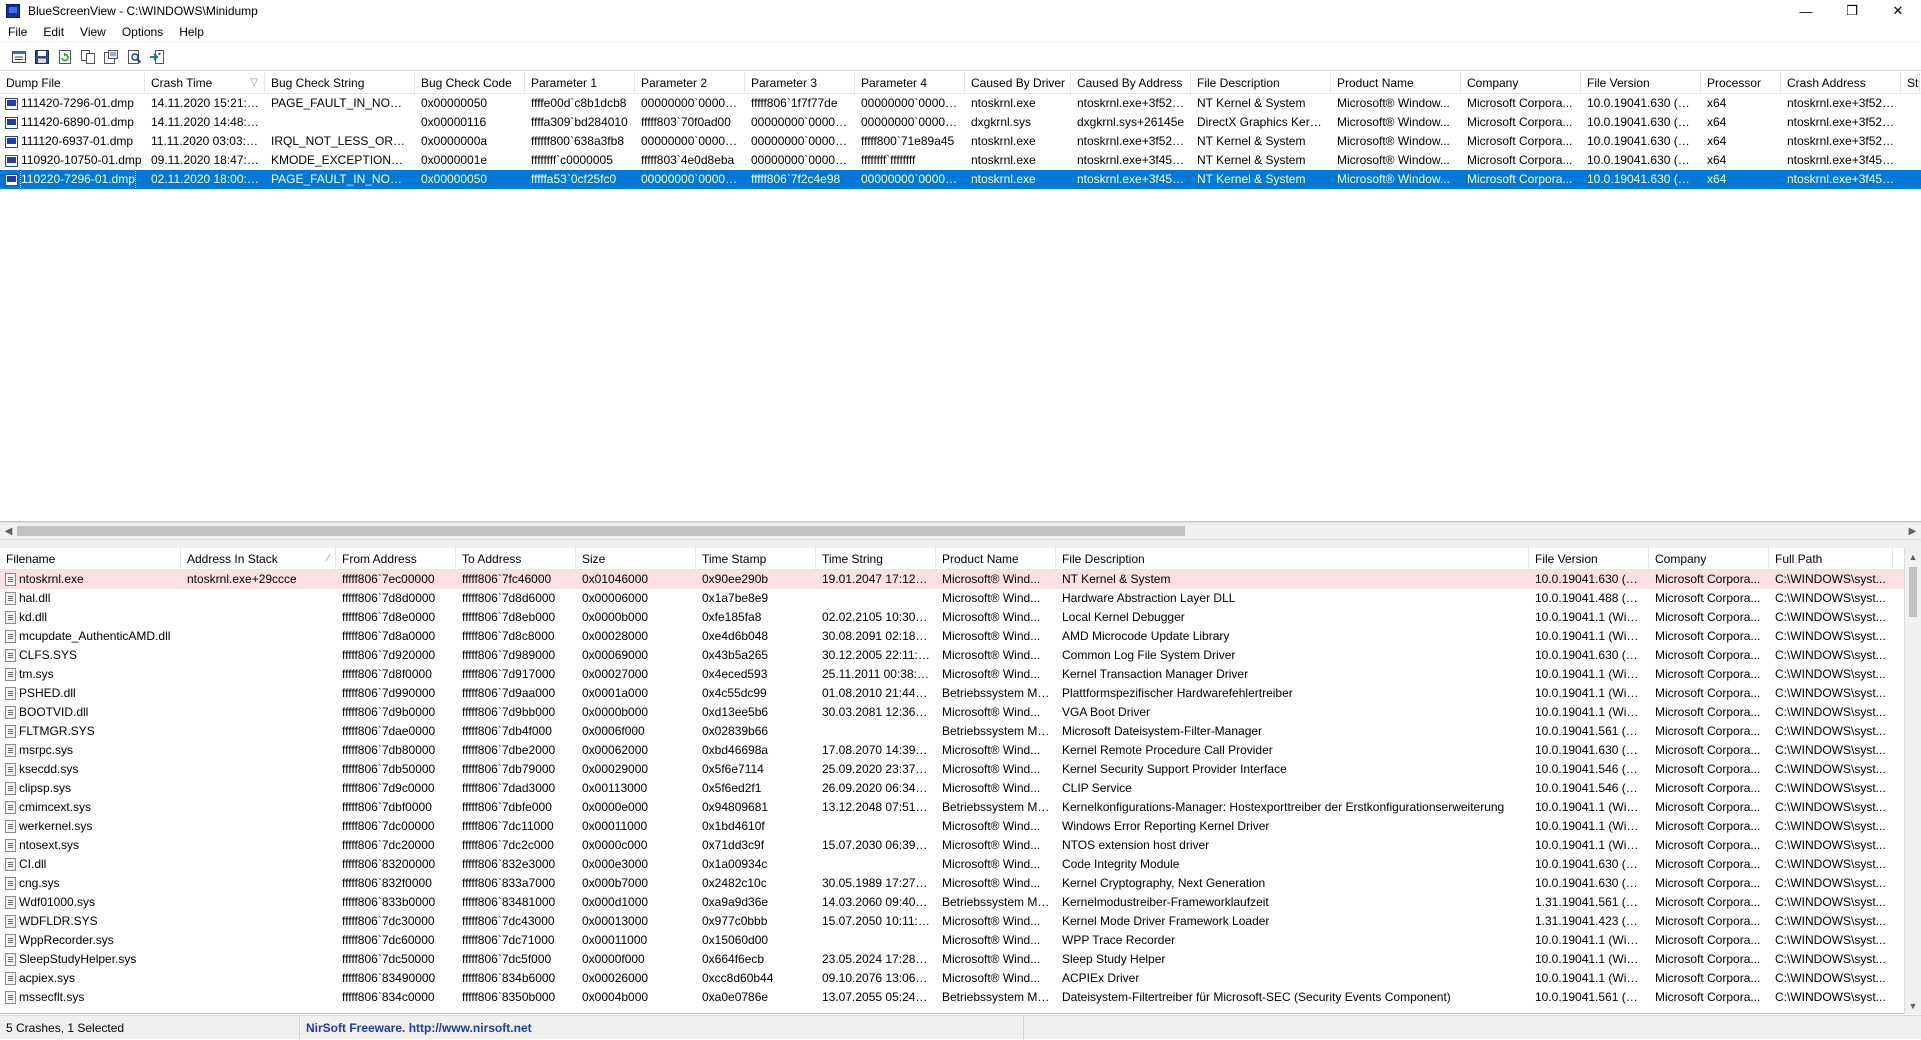 The width and height of the screenshot is (1921, 1040). I want to click on scroll-up-icon: ▲, so click(1913, 556).